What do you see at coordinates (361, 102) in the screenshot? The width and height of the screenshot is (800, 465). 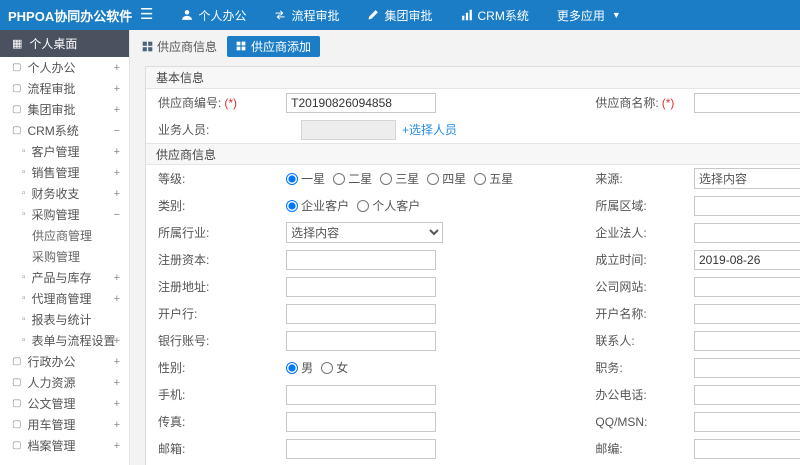 I see `supplier-no-input` at bounding box center [361, 102].